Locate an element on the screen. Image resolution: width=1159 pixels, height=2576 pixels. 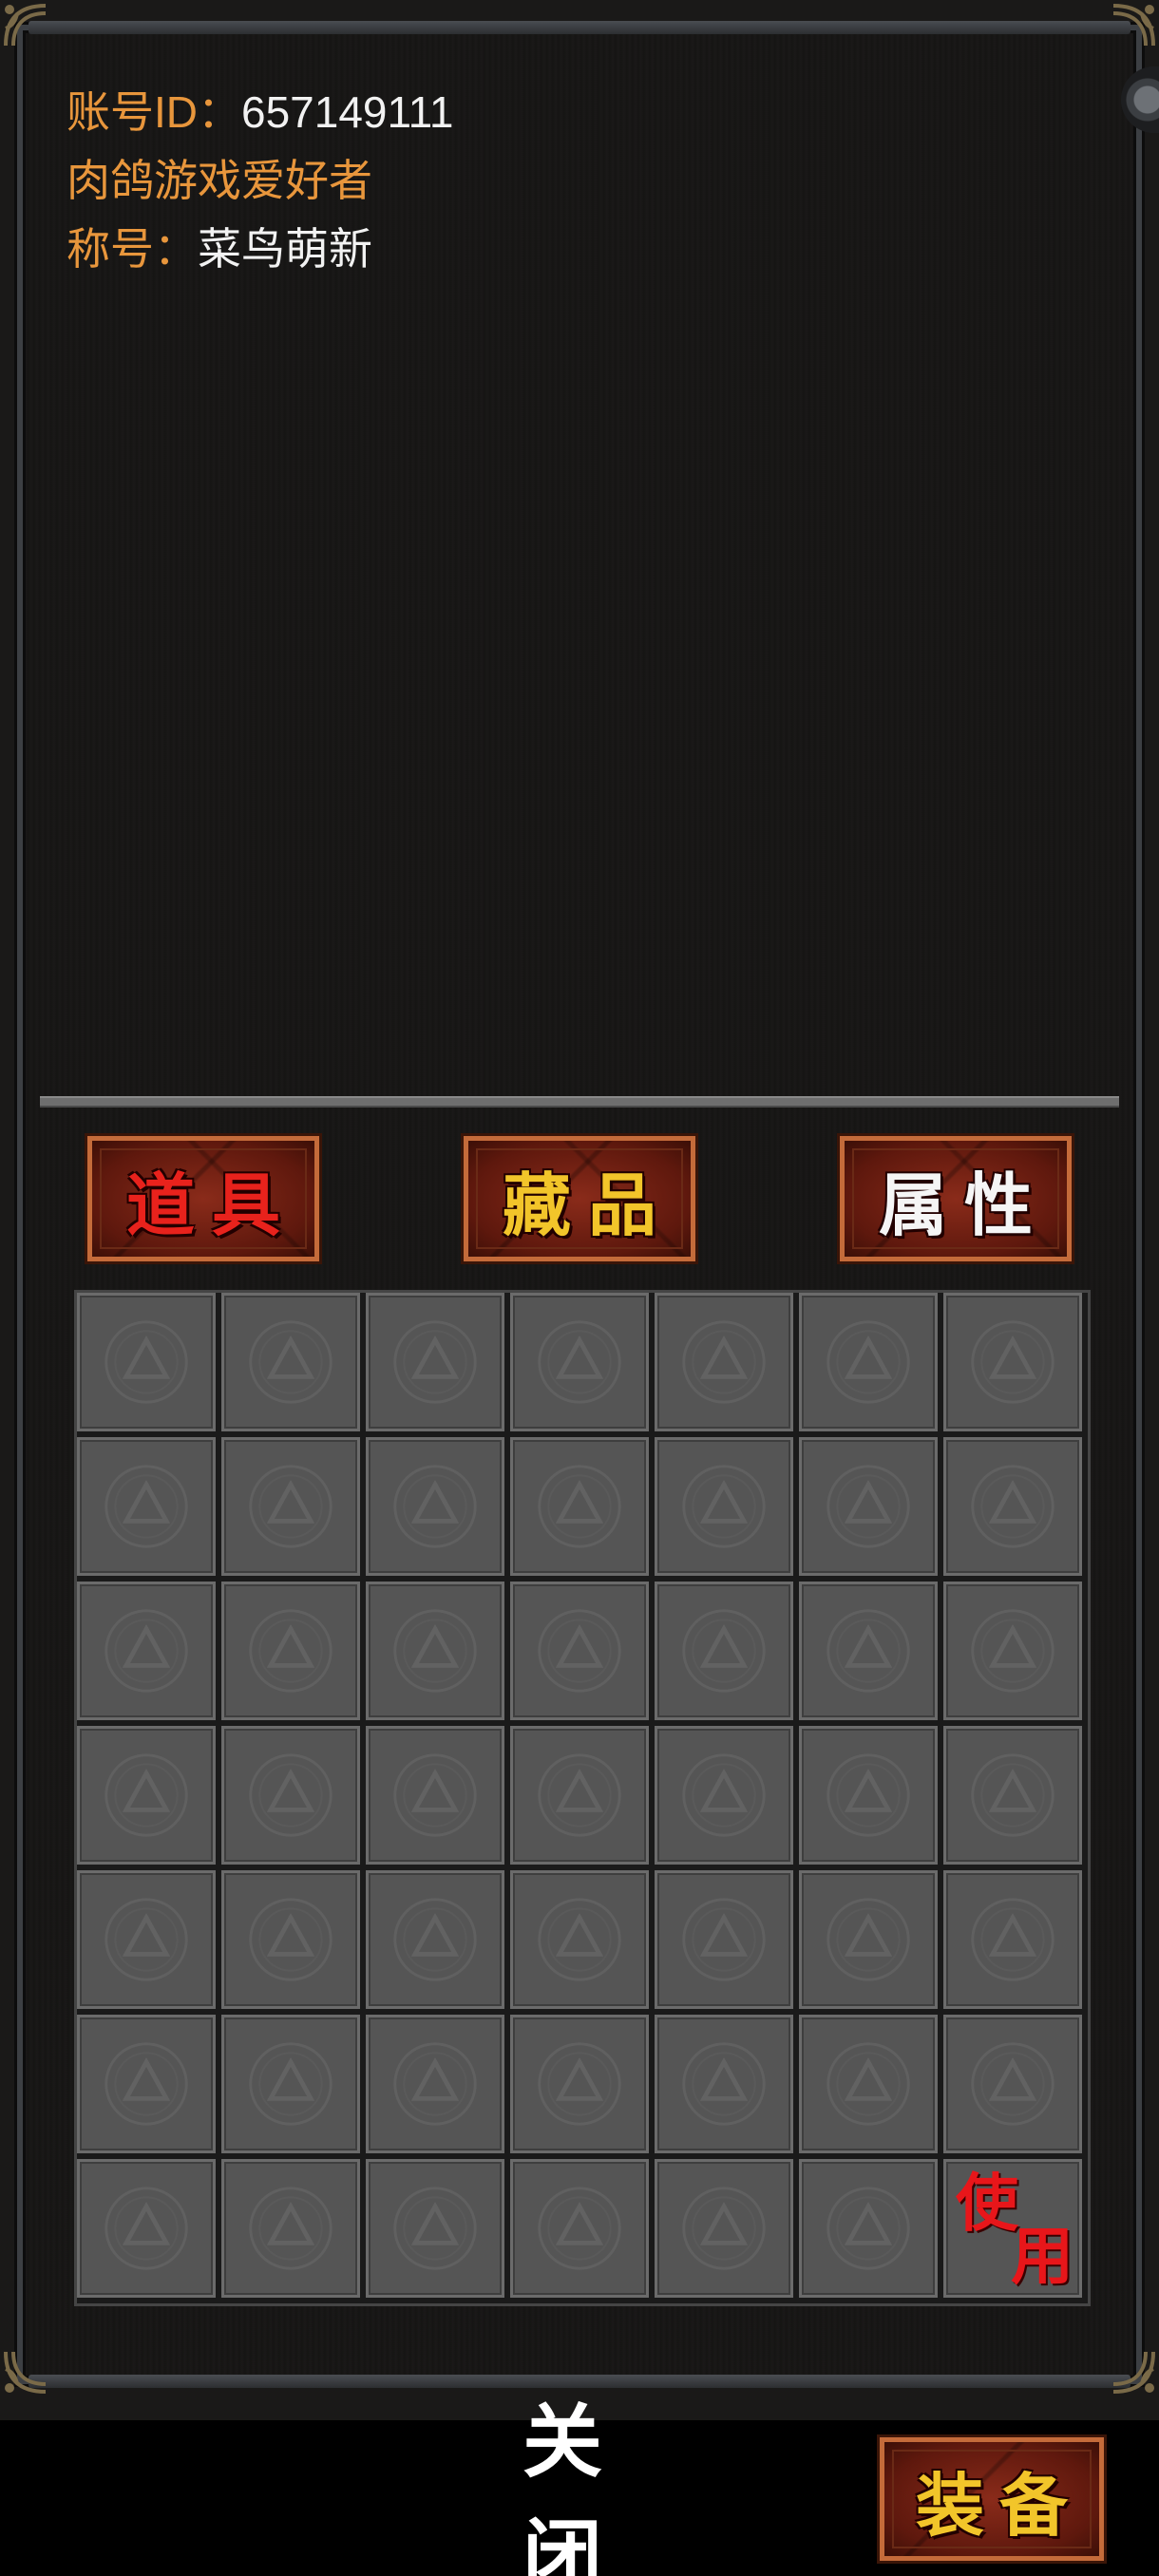
use-label: 使用 is located at coordinates (1016, 2231).